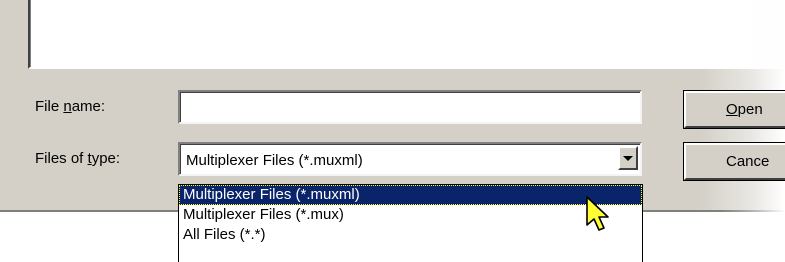 Image resolution: width=785 pixels, height=262 pixels. What do you see at coordinates (734, 109) in the screenshot?
I see `open-button: Open` at bounding box center [734, 109].